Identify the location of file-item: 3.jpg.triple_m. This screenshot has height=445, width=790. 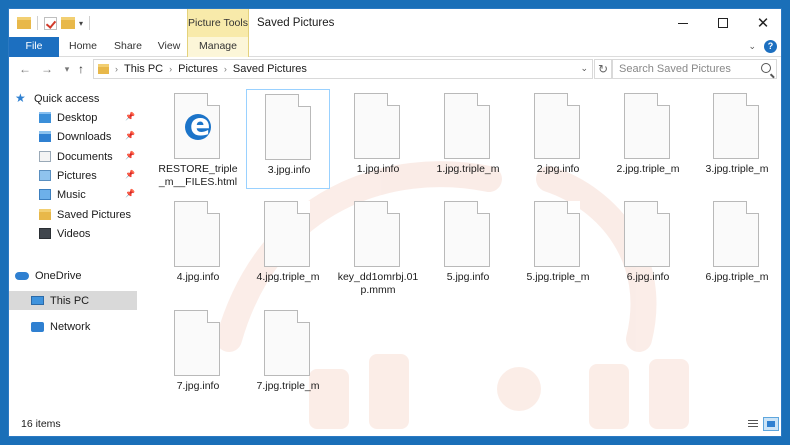
(737, 139).